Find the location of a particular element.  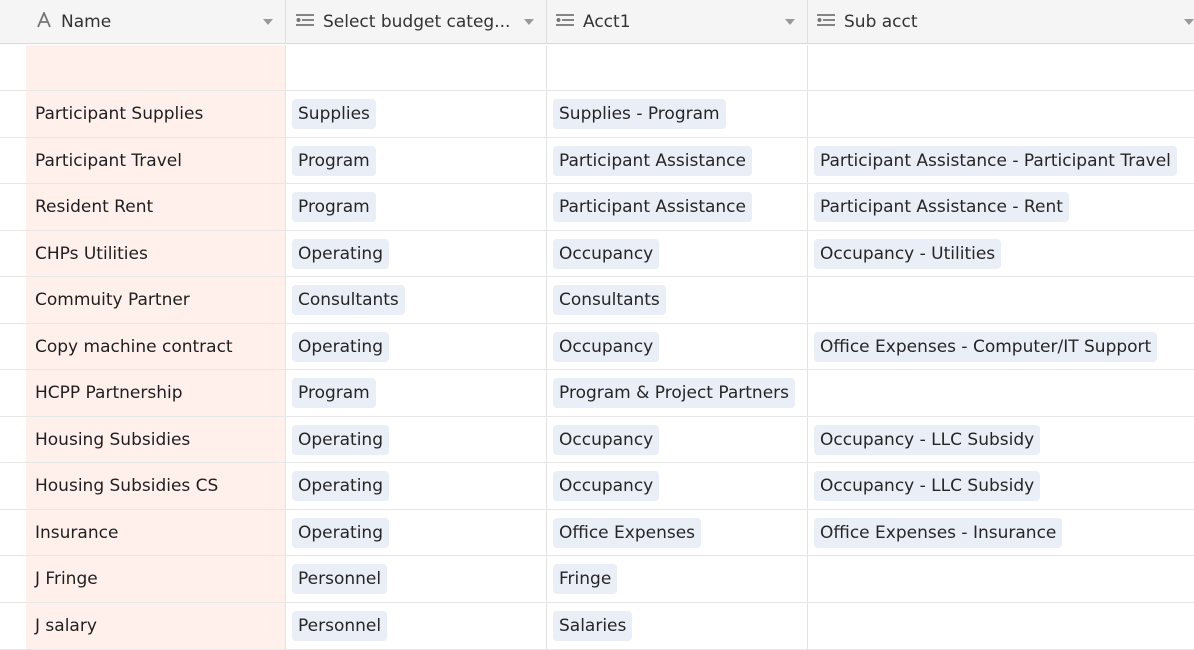

select-option-pill: Salaries is located at coordinates (593, 626).